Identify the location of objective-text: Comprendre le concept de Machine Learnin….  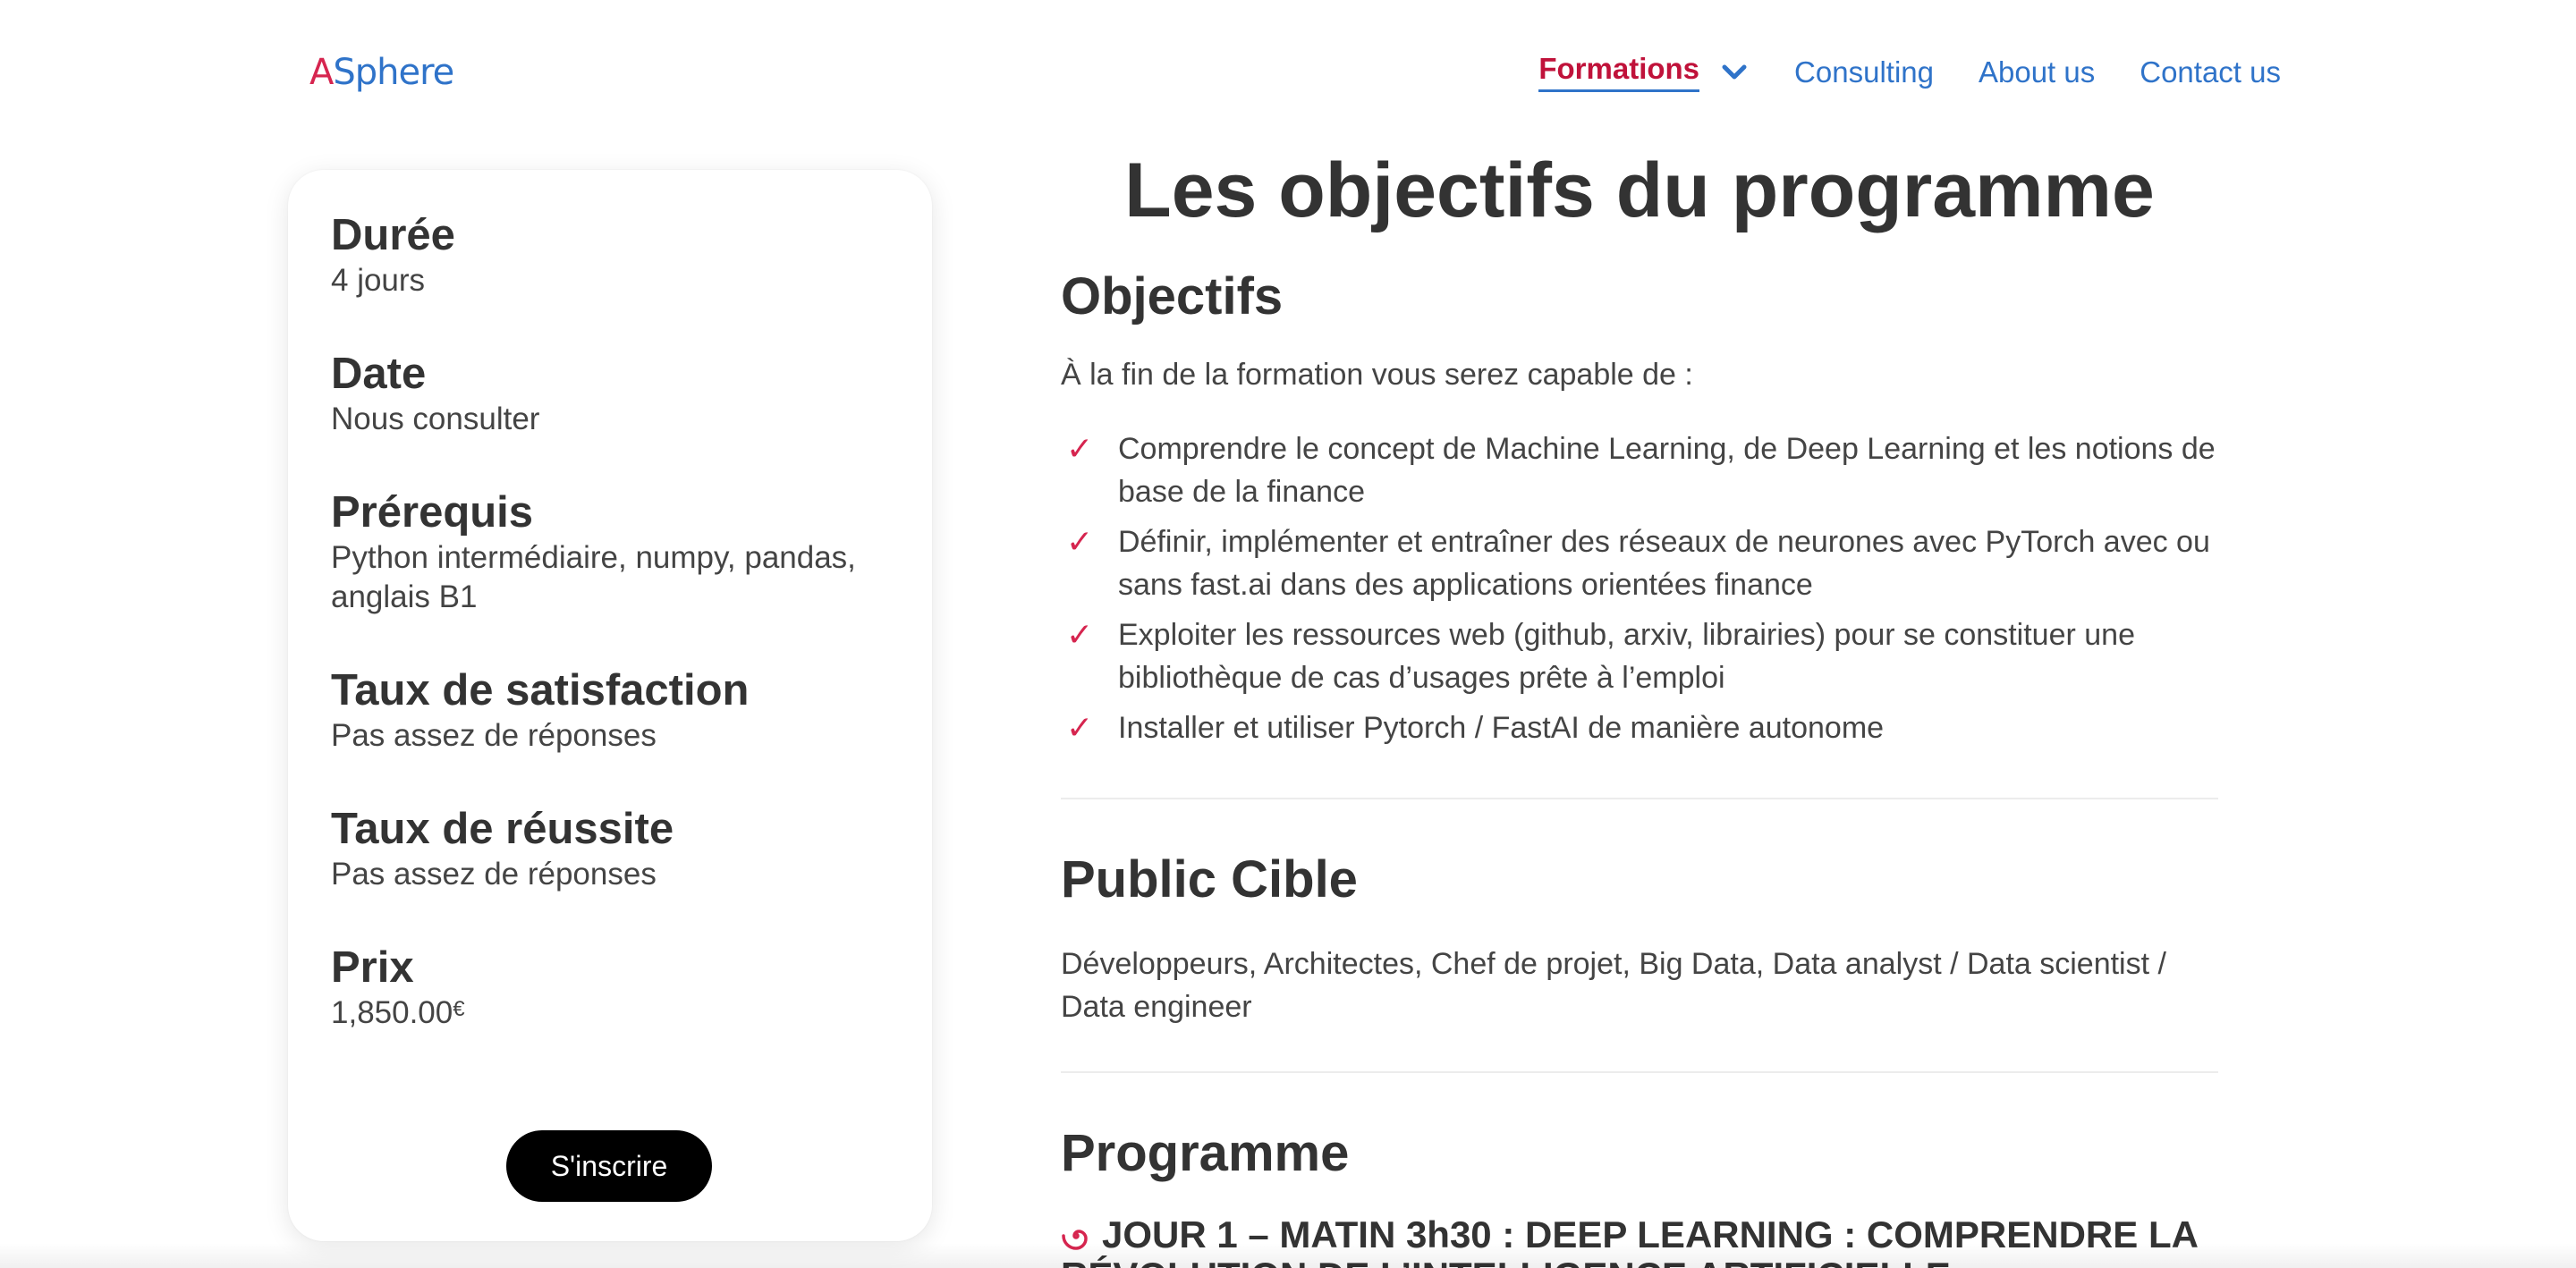
(1667, 470).